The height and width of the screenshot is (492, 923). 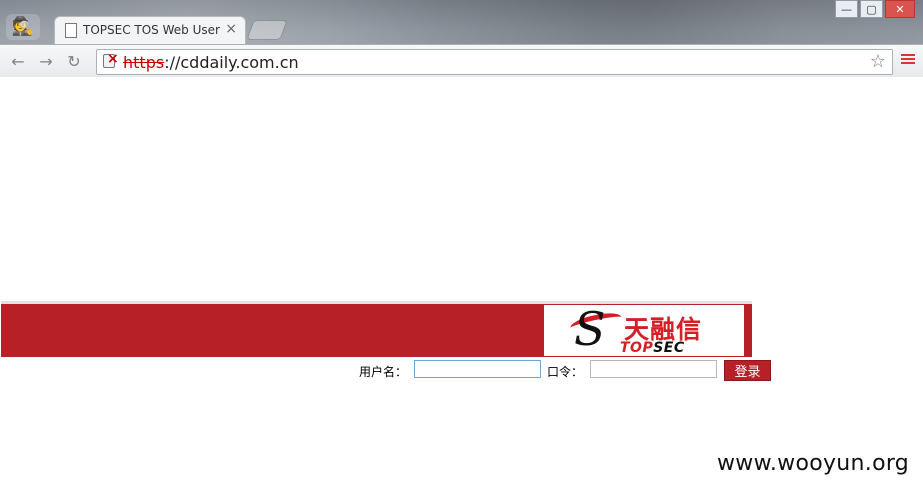 What do you see at coordinates (144, 62) in the screenshot?
I see `url-scheme: https` at bounding box center [144, 62].